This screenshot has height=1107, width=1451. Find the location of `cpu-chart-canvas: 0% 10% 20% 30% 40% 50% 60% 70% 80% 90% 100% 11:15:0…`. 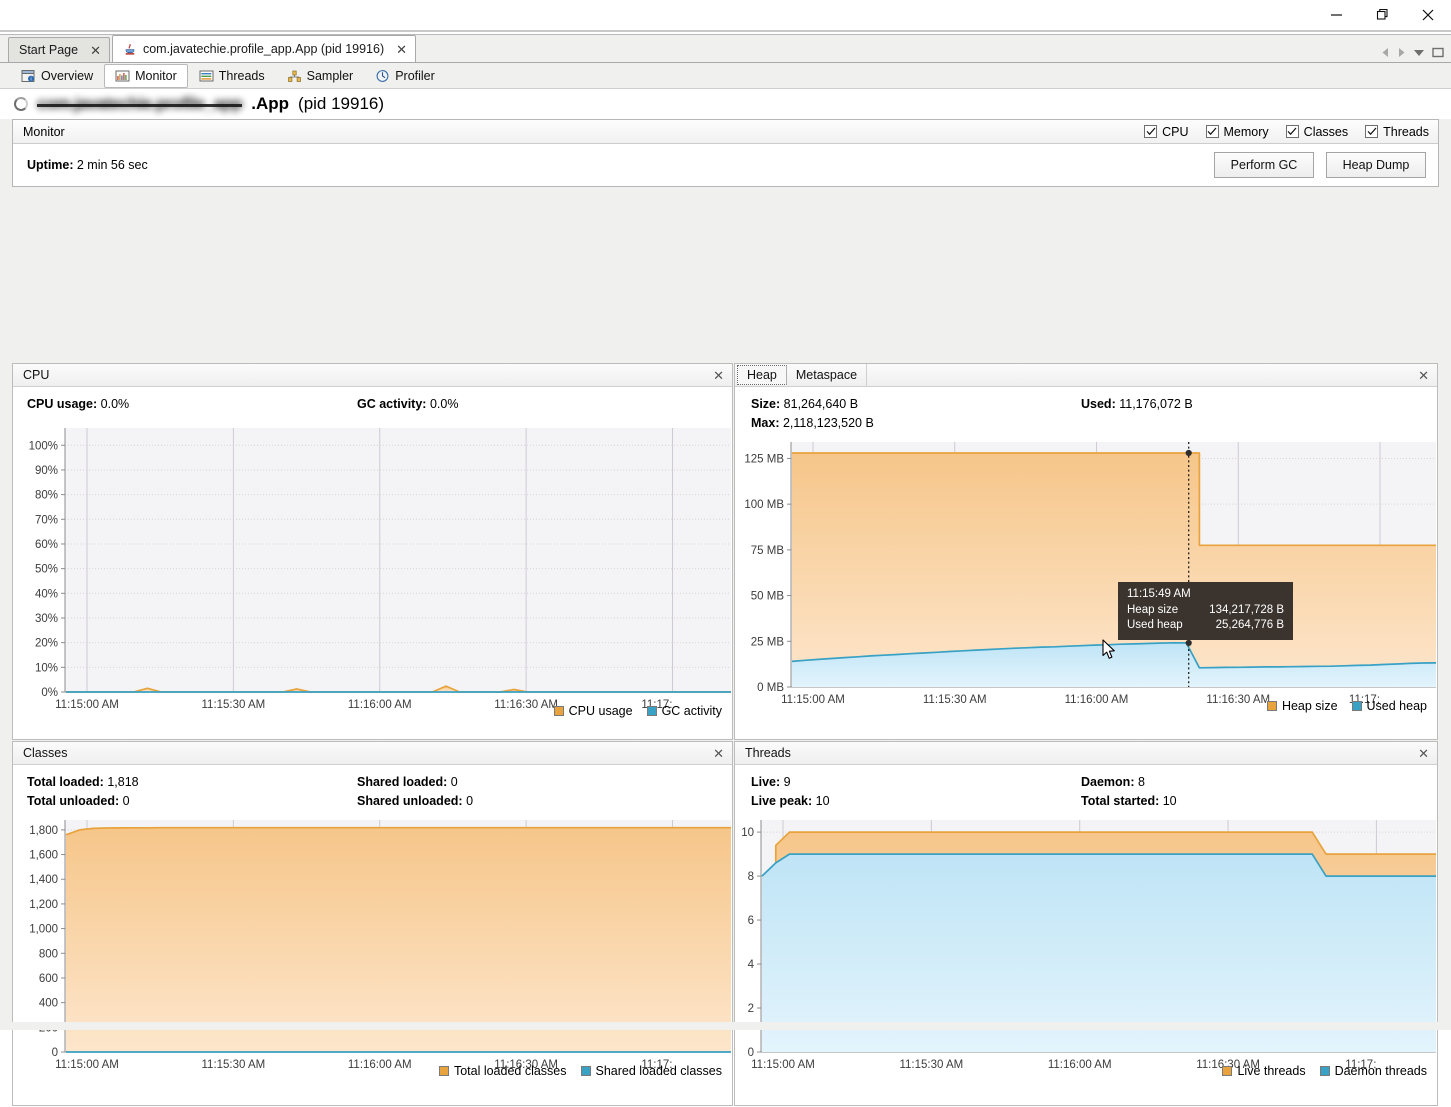

cpu-chart-canvas: 0% 10% 20% 30% 40% 50% 60% 70% 80% 90% 100% 11:15:0… is located at coordinates (373, 572).